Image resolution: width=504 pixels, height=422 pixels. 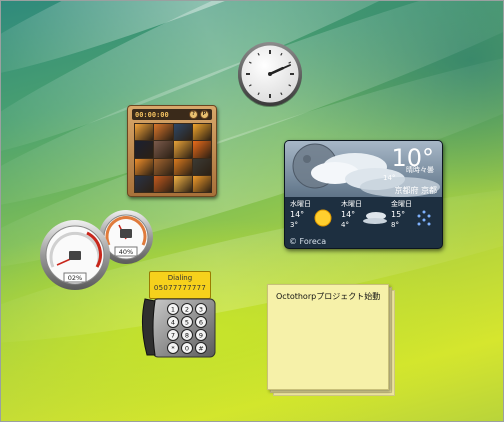 What do you see at coordinates (398, 214) in the screenshot?
I see `forecast-high: 15°` at bounding box center [398, 214].